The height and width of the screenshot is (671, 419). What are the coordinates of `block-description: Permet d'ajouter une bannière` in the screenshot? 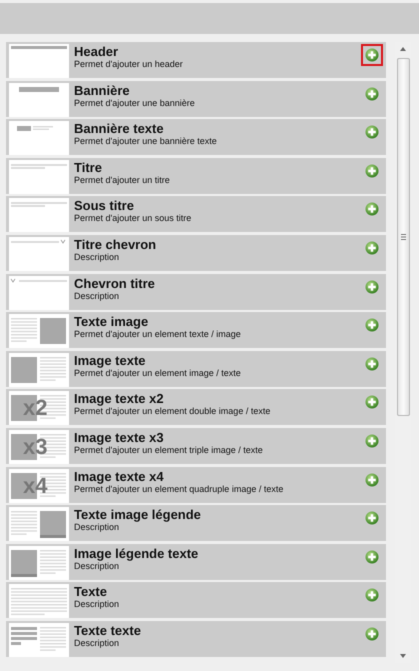 It's located at (134, 103).